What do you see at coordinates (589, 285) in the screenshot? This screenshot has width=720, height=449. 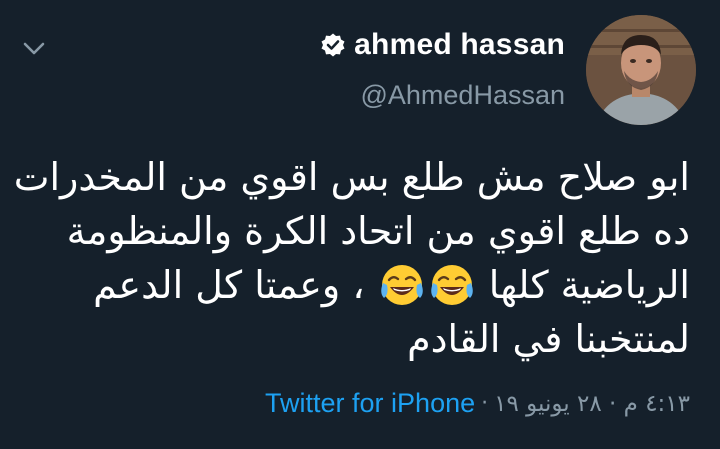 I see `tweet-line-segment: الرياضية كلها` at bounding box center [589, 285].